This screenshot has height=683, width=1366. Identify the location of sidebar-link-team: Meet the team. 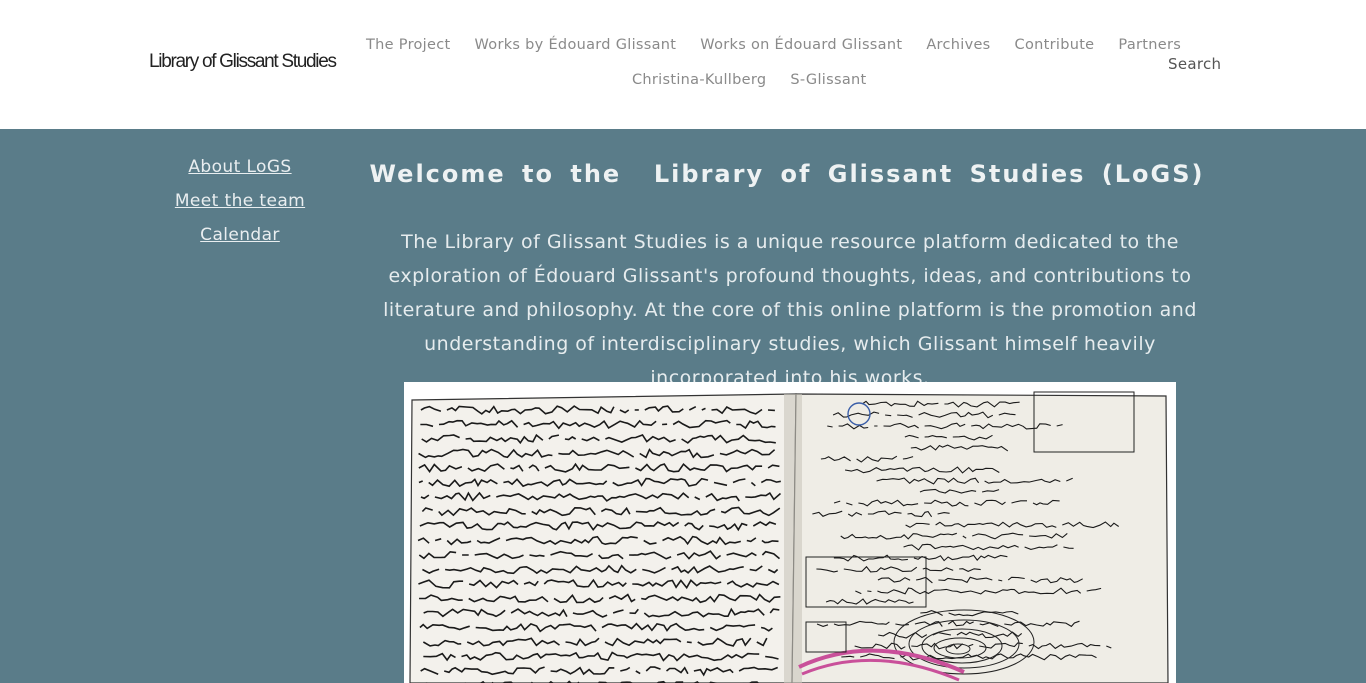
(240, 201).